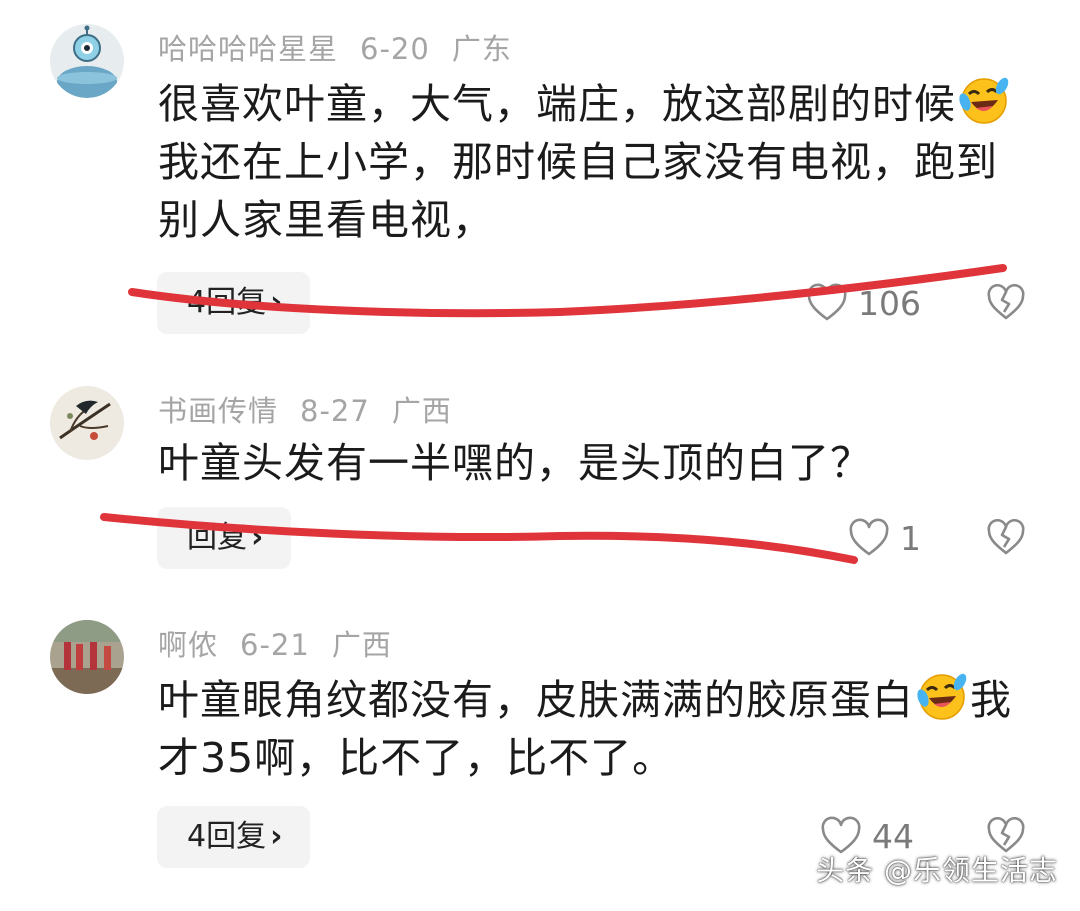 The height and width of the screenshot is (911, 1080). What do you see at coordinates (346, 47) in the screenshot?
I see `comment-meta: 哈哈哈哈星星 6-20 广东` at bounding box center [346, 47].